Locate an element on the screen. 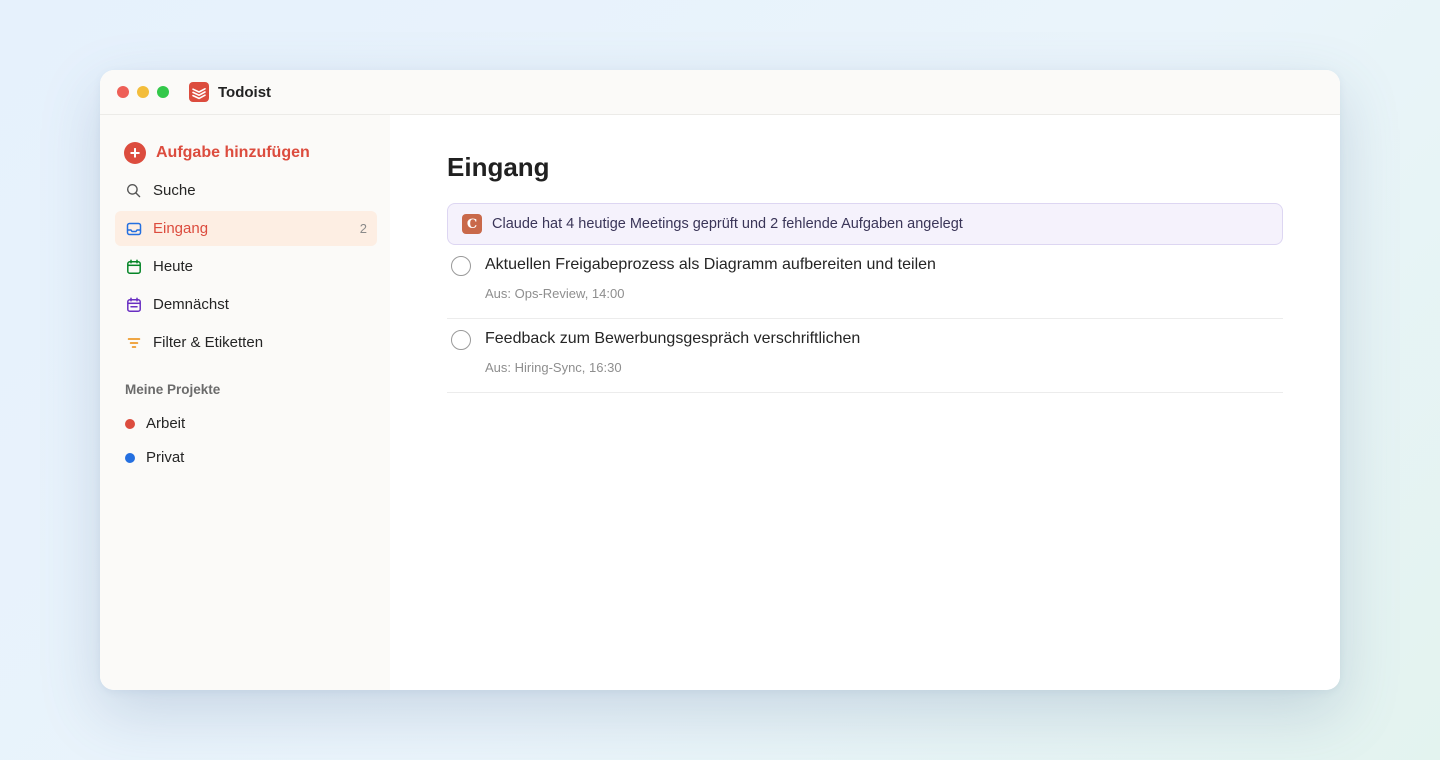 The height and width of the screenshot is (760, 1440). task-meta: Aus: Hiring-Sync, 16:30 is located at coordinates (553, 367).